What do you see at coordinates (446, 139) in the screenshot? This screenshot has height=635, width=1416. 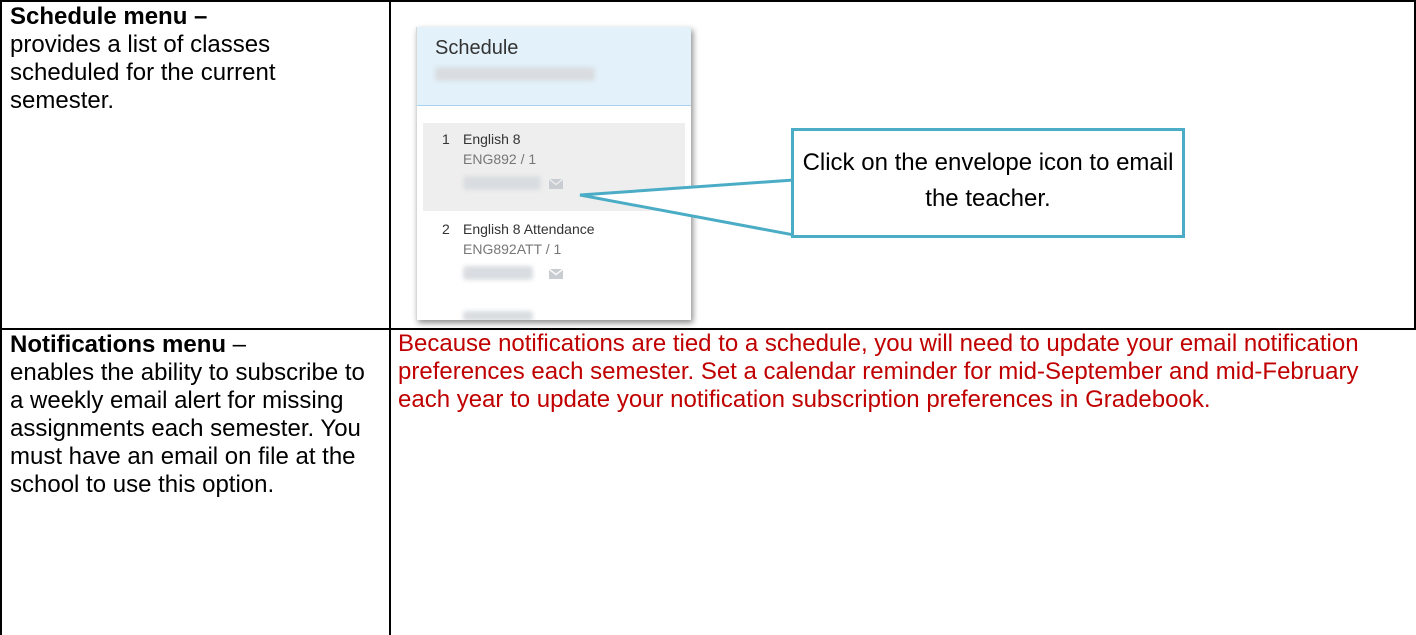 I see `course-number: 1` at bounding box center [446, 139].